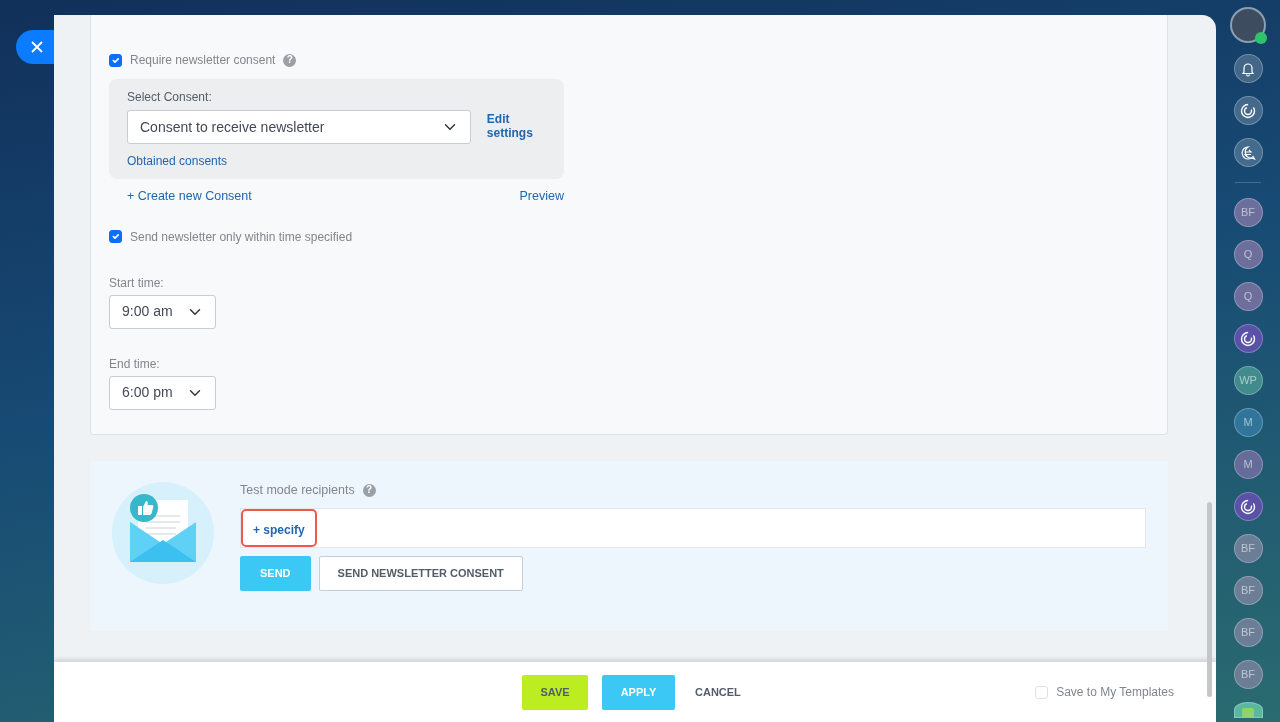 The height and width of the screenshot is (722, 1280). Describe the element at coordinates (275, 573) in the screenshot. I see `send-button: SEND` at that location.